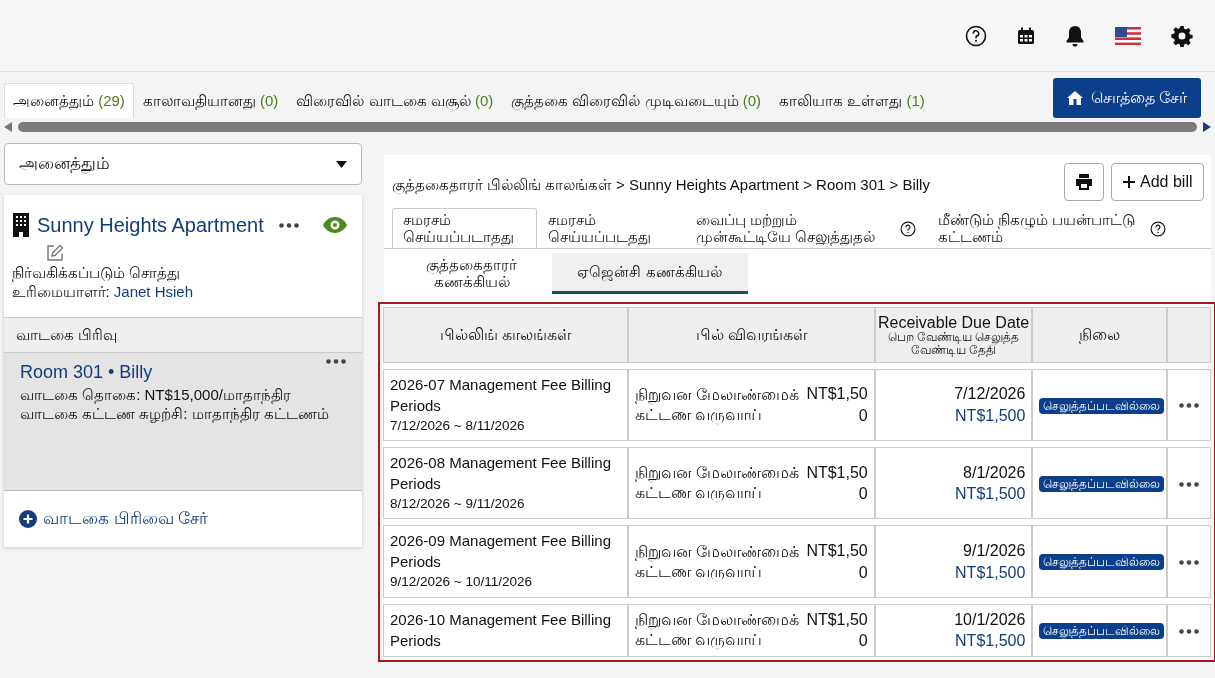 Image resolution: width=1215 pixels, height=678 pixels. What do you see at coordinates (183, 334) in the screenshot?
I see `section-header: வாடகை பிரிவு` at bounding box center [183, 334].